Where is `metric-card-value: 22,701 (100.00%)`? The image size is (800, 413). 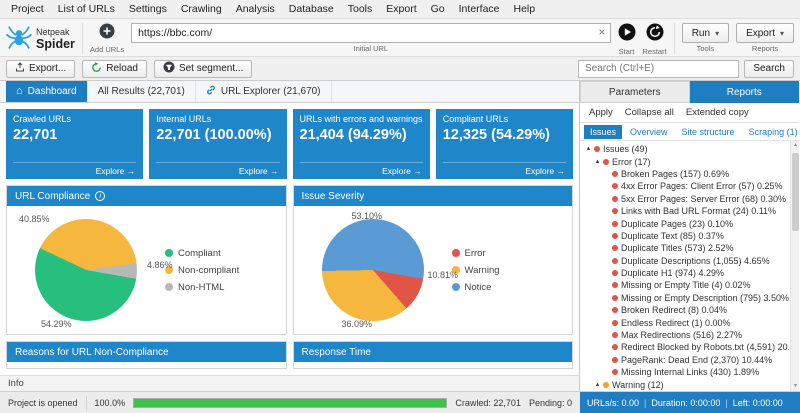
metric-card-value: 22,701 (100.00%) is located at coordinates (214, 135).